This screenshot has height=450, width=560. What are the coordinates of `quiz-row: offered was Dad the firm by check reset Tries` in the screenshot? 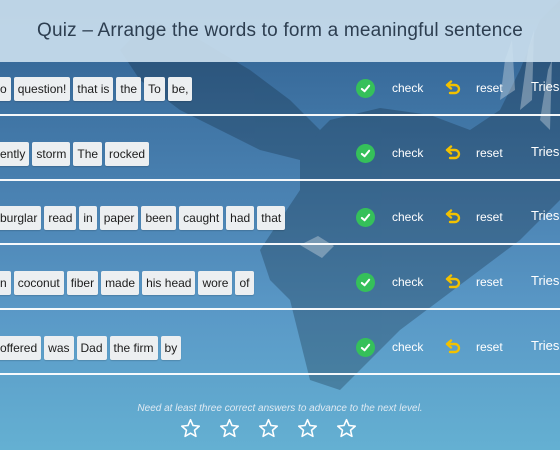 It's located at (280, 349).